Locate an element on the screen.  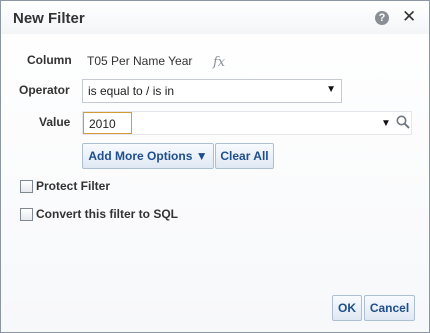
protect-filter-checkbox is located at coordinates (26, 186).